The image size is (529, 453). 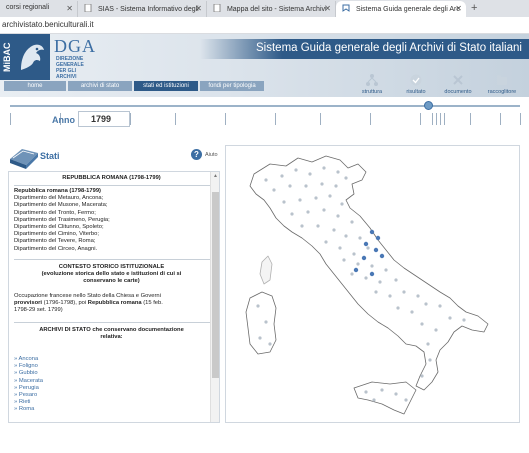 I want to click on timeline-track, so click(x=265, y=106).